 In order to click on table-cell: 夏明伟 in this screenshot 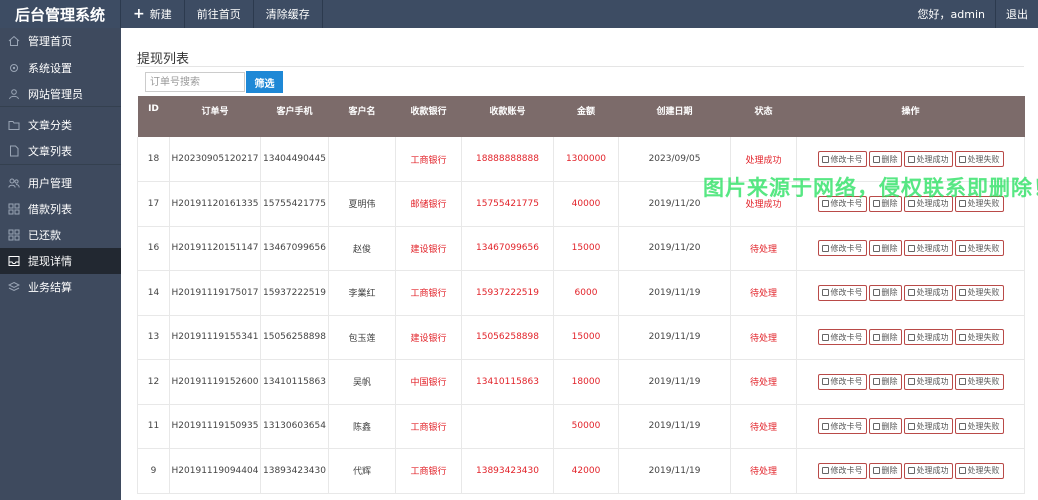, I will do `click(362, 204)`.